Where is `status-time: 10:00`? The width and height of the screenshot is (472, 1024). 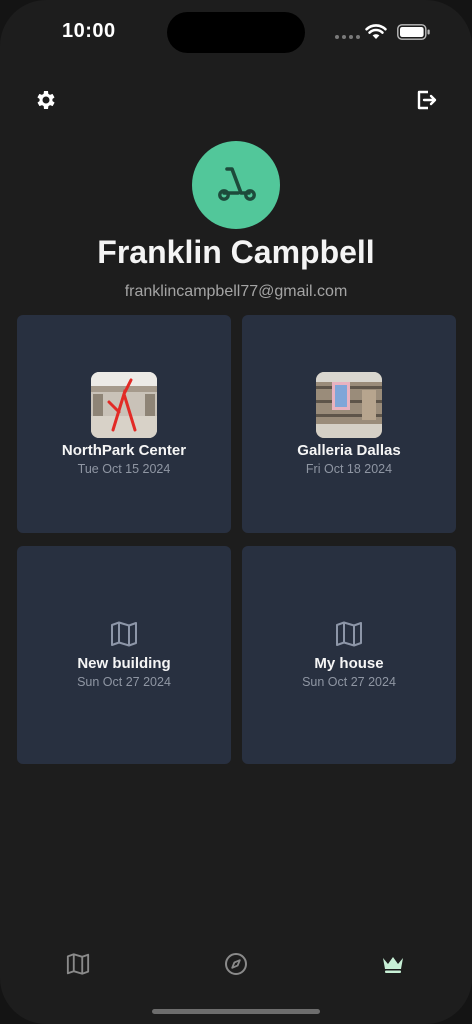
status-time: 10:00 is located at coordinates (89, 31).